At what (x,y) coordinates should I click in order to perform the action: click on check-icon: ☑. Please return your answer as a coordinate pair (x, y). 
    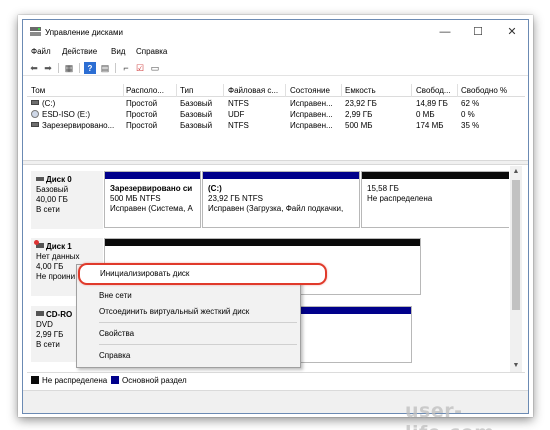
    Looking at the image, I should click on (140, 68).